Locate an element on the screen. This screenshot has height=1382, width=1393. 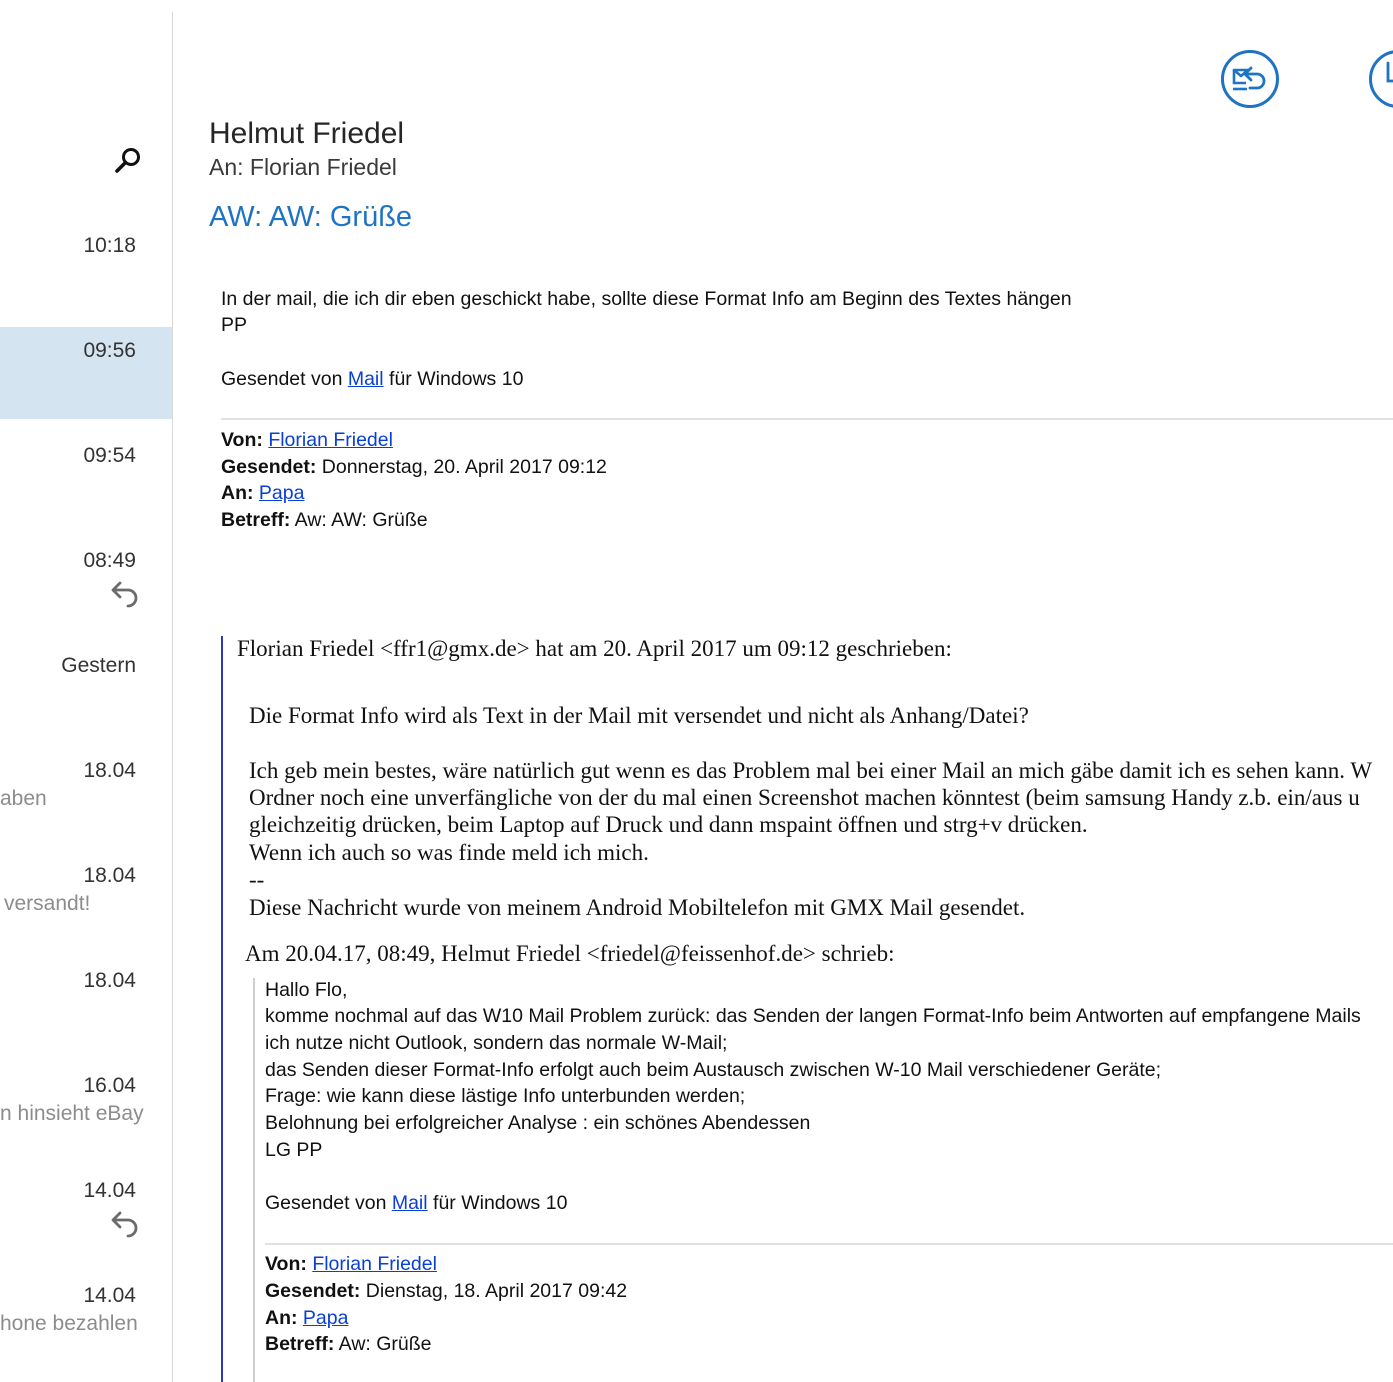
item-time: 09:54 is located at coordinates (109, 455).